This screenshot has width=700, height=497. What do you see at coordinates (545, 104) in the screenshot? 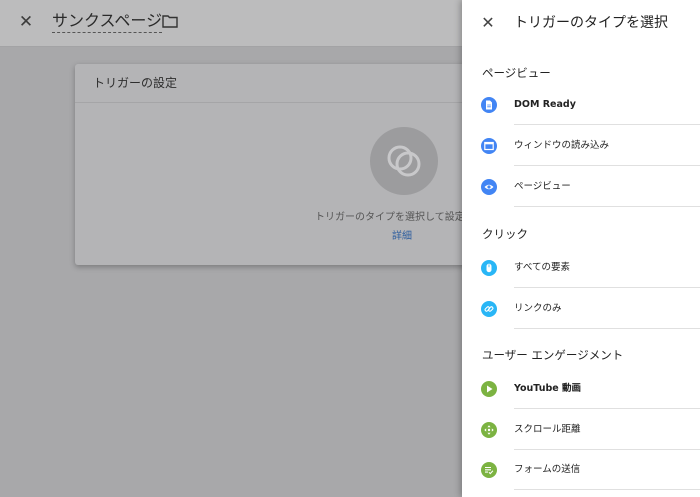
I see `trigger-item-label: DOM Ready` at bounding box center [545, 104].